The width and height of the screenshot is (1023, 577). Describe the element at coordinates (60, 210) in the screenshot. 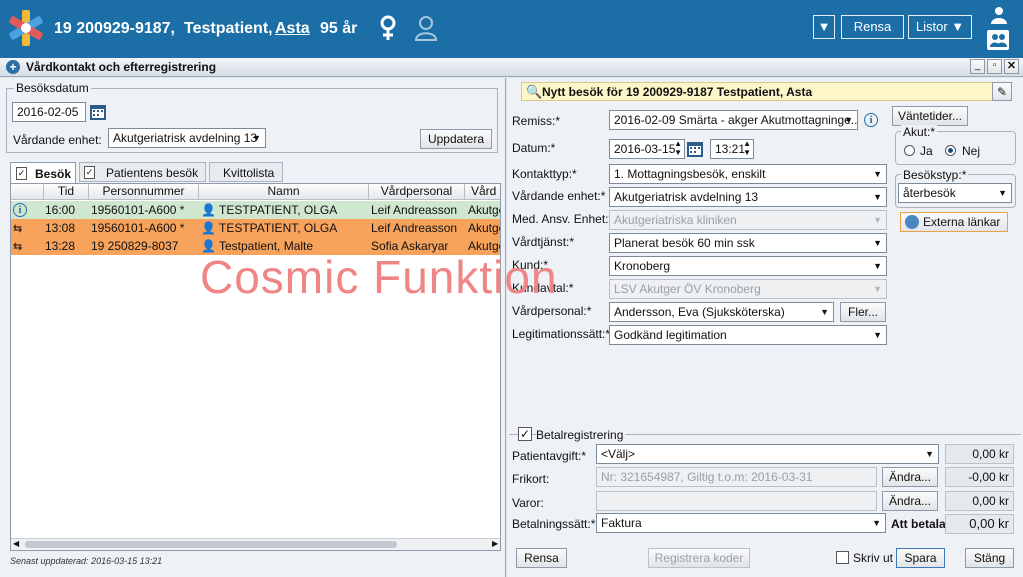

I see `cell-time: 16:00` at that location.